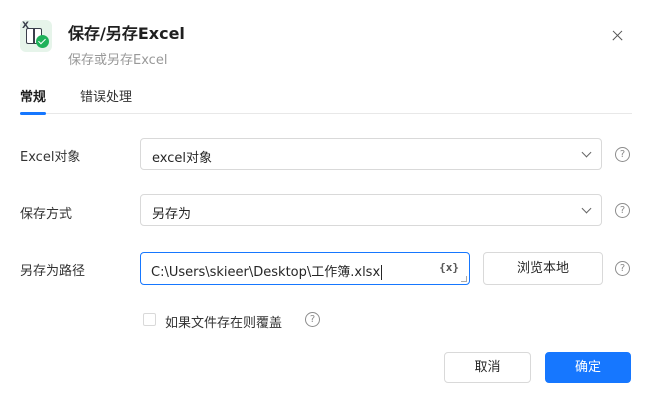 The image size is (654, 404). What do you see at coordinates (371, 210) in the screenshot?
I see `save-mode-select: 另存为` at bounding box center [371, 210].